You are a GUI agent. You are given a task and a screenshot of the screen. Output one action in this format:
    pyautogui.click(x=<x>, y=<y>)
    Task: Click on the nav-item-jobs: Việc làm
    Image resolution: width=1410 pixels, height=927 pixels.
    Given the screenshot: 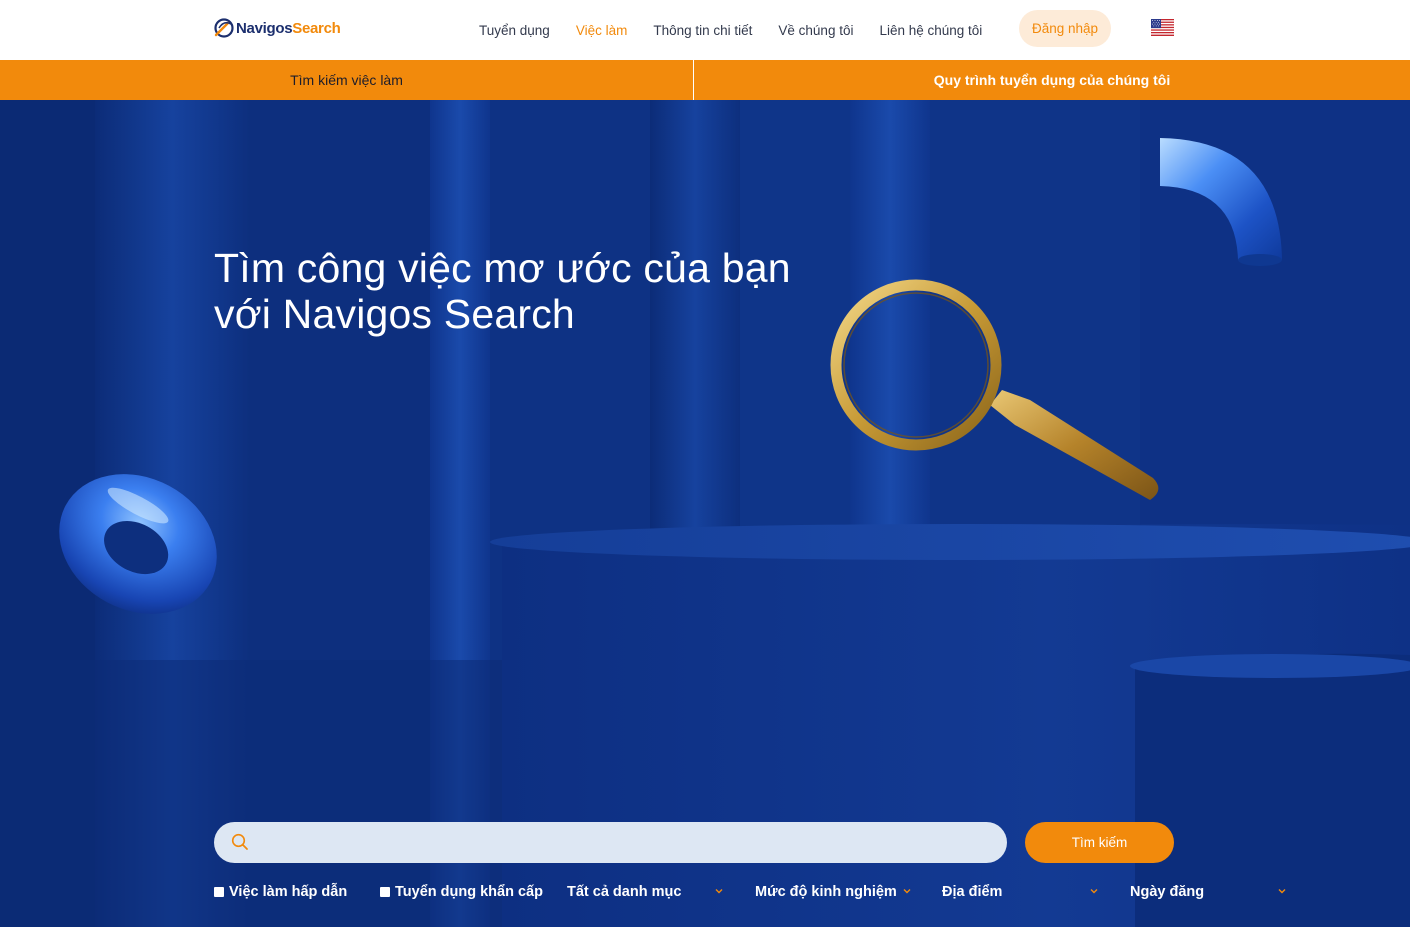 What is the action you would take?
    pyautogui.click(x=602, y=30)
    